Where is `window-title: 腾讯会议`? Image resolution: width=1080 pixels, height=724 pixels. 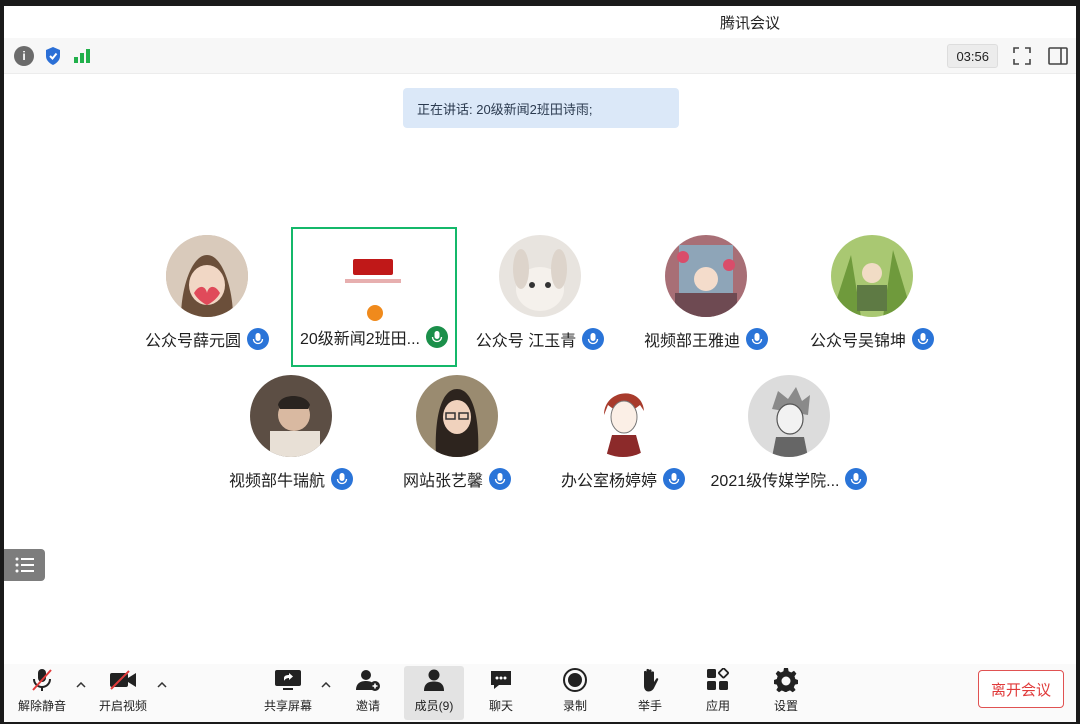
window-title: 腾讯会议 is located at coordinates (749, 23).